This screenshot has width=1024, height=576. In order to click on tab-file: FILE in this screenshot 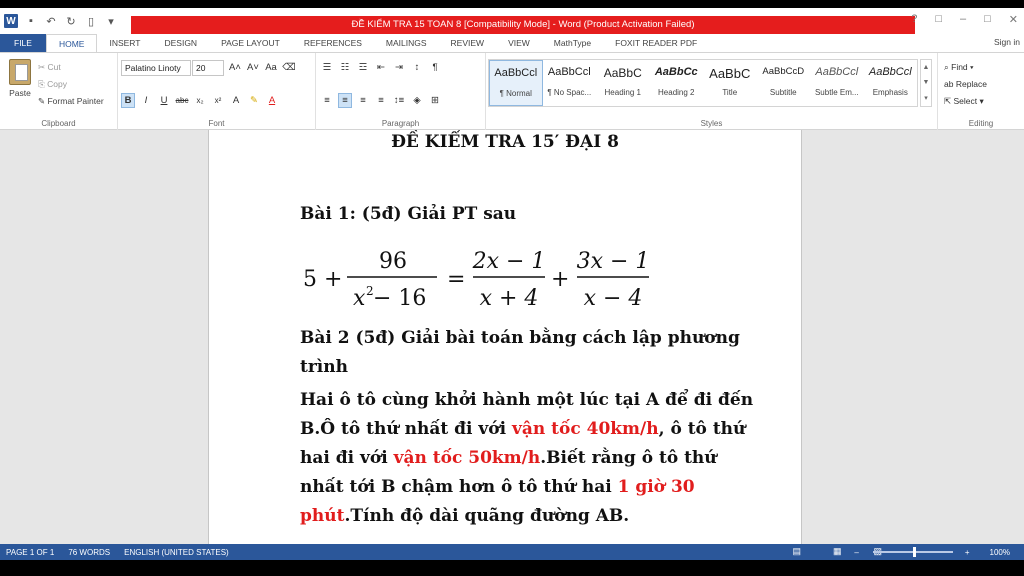, I will do `click(23, 43)`.